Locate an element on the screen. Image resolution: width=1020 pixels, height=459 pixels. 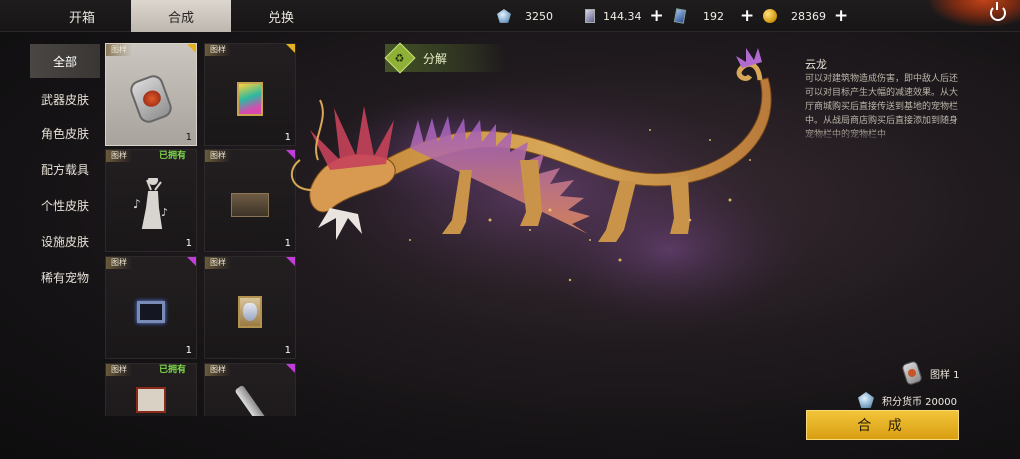
cost-currency-label: 积分货币 20000 is located at coordinates (919, 402).